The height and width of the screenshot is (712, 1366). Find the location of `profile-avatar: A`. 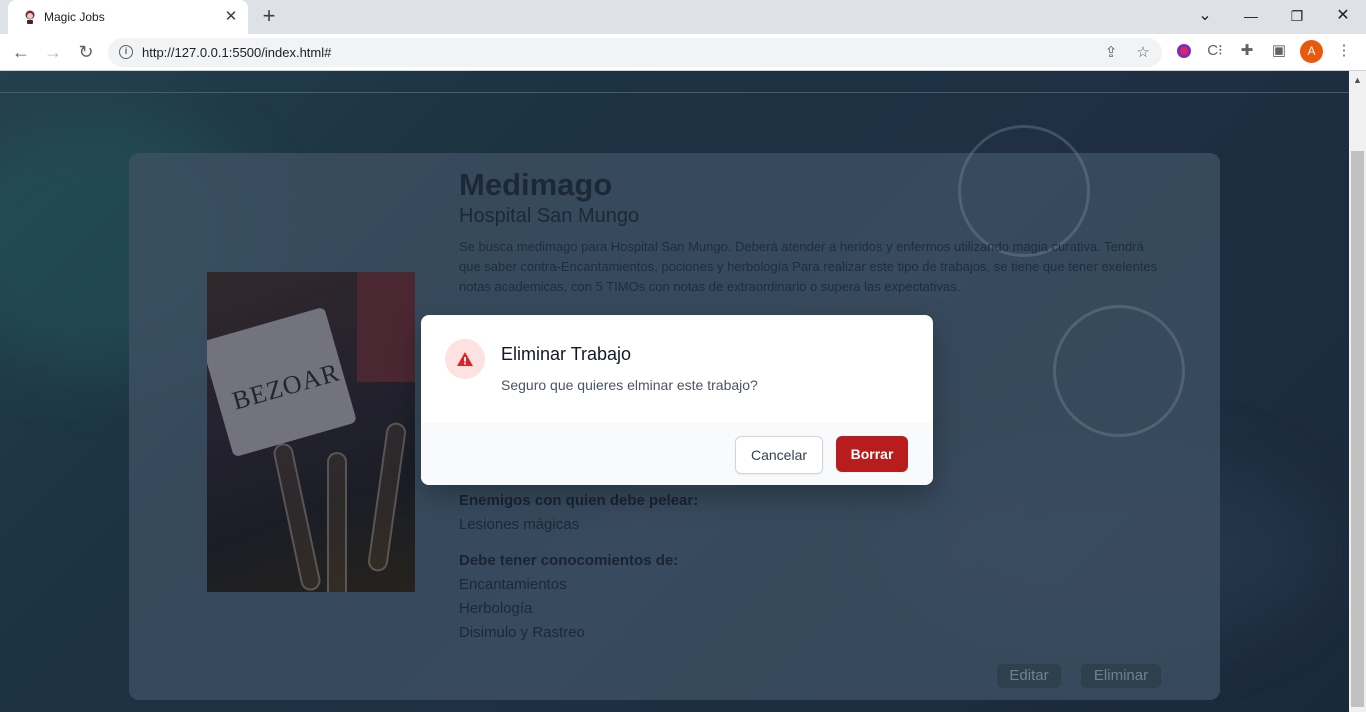

profile-avatar: A is located at coordinates (1311, 51).